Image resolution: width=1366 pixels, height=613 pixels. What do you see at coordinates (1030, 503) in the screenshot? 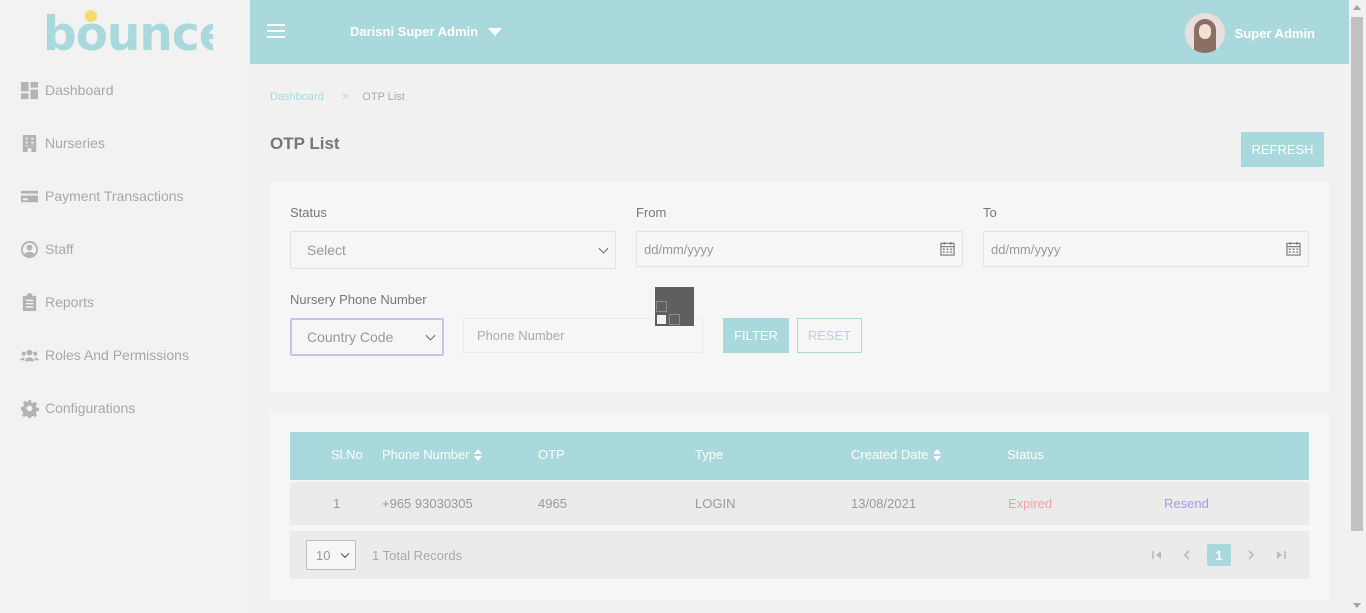
I see `status-badge: Expired` at bounding box center [1030, 503].